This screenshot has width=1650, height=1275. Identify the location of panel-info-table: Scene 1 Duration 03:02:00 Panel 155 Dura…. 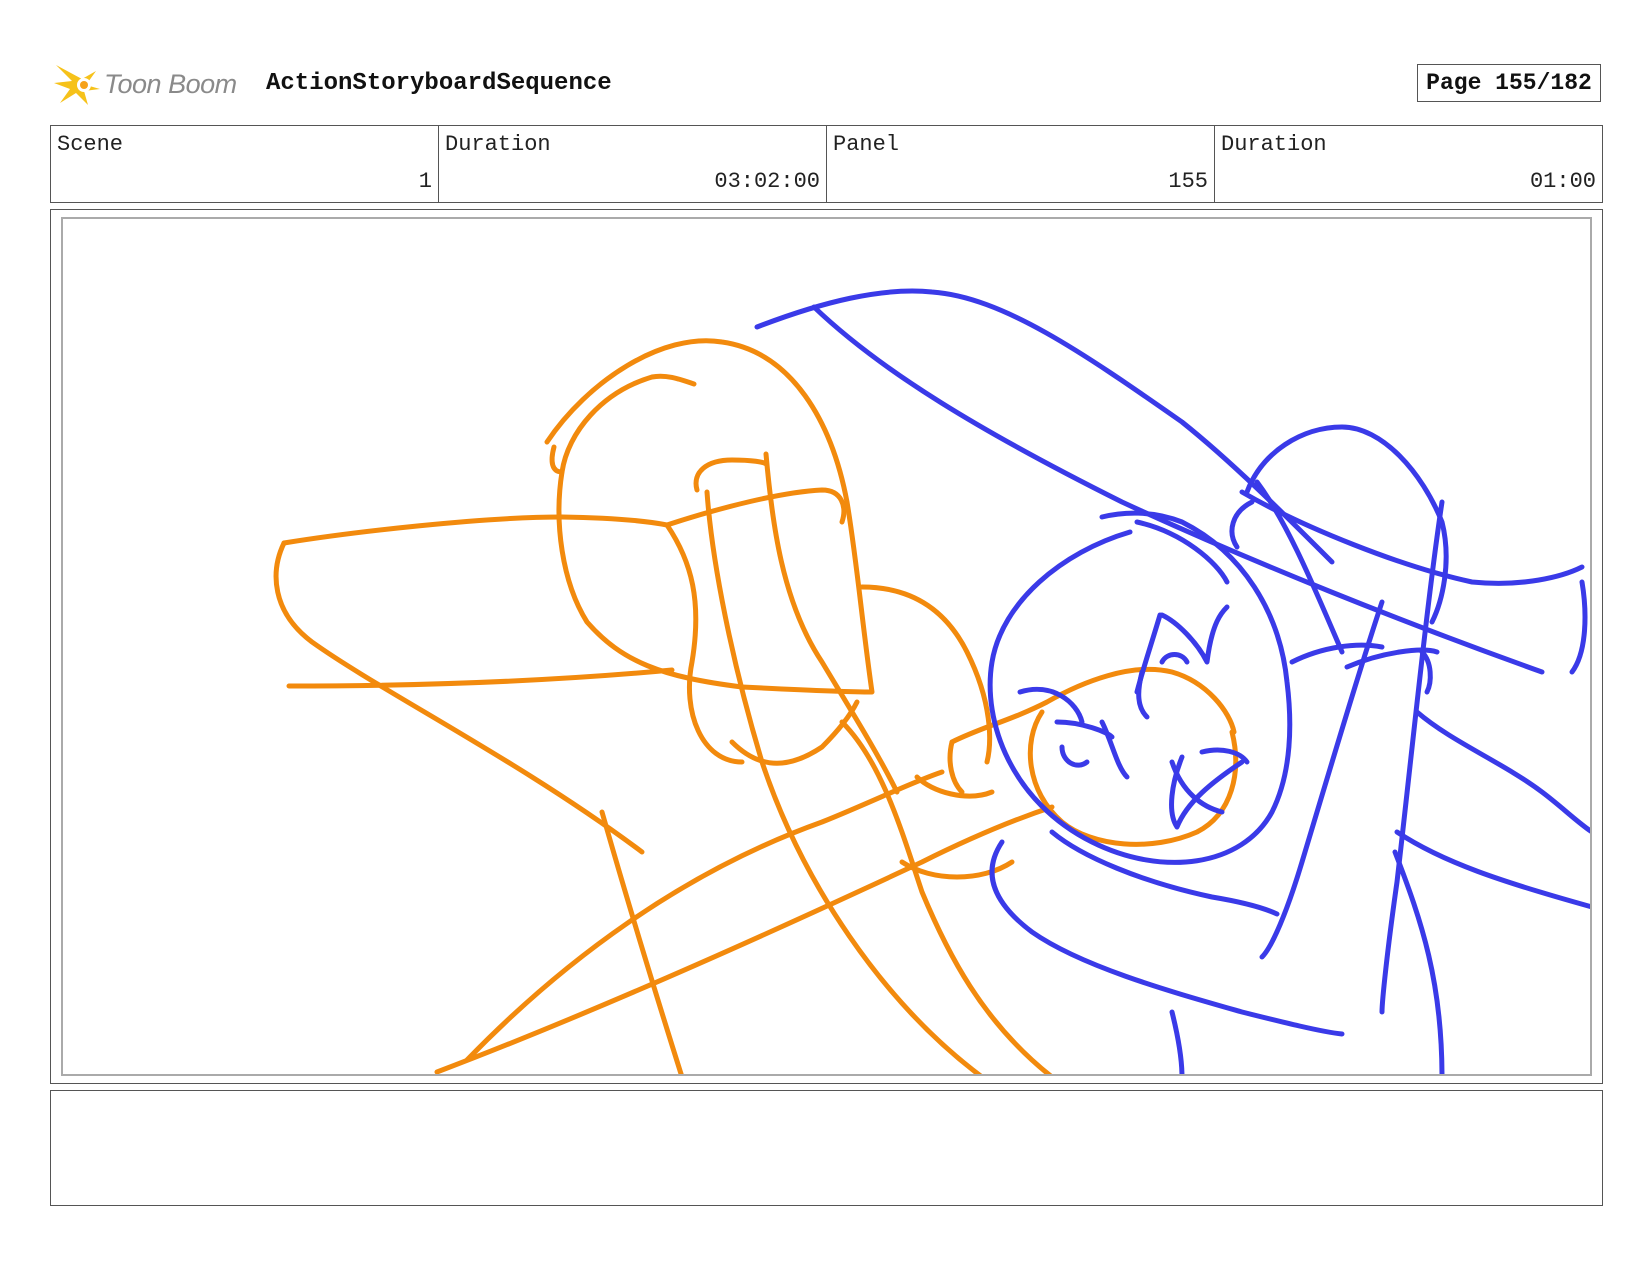
(826, 164).